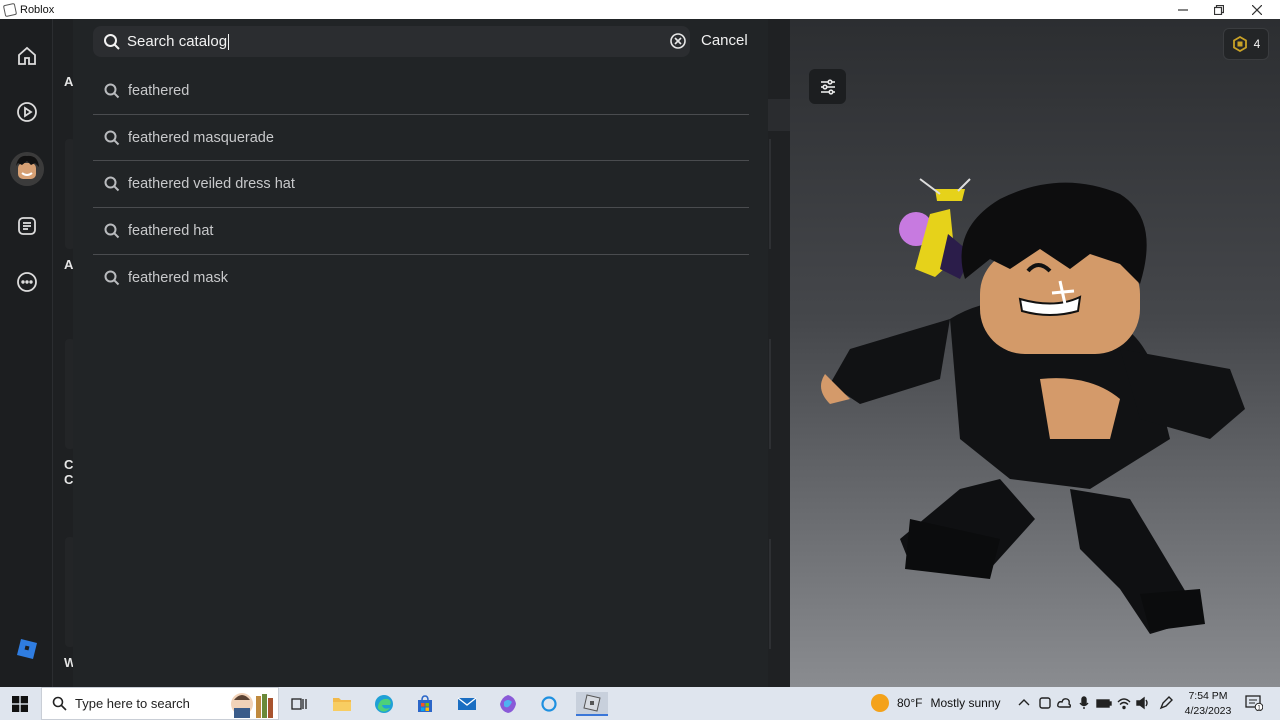 Image resolution: width=1280 pixels, height=720 pixels. I want to click on file-explorer-icon, so click(342, 704).